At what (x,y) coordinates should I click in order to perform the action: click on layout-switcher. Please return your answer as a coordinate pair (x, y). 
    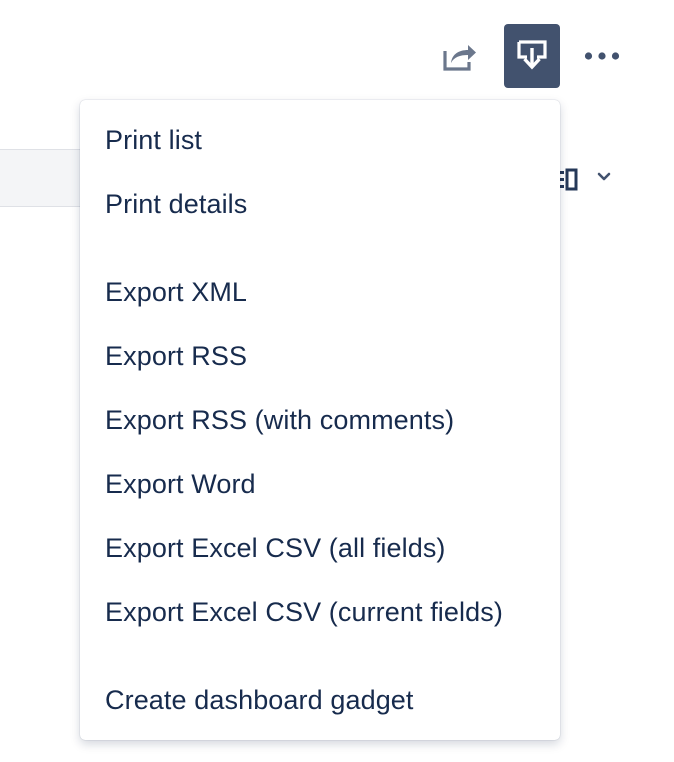
    Looking at the image, I should click on (584, 179).